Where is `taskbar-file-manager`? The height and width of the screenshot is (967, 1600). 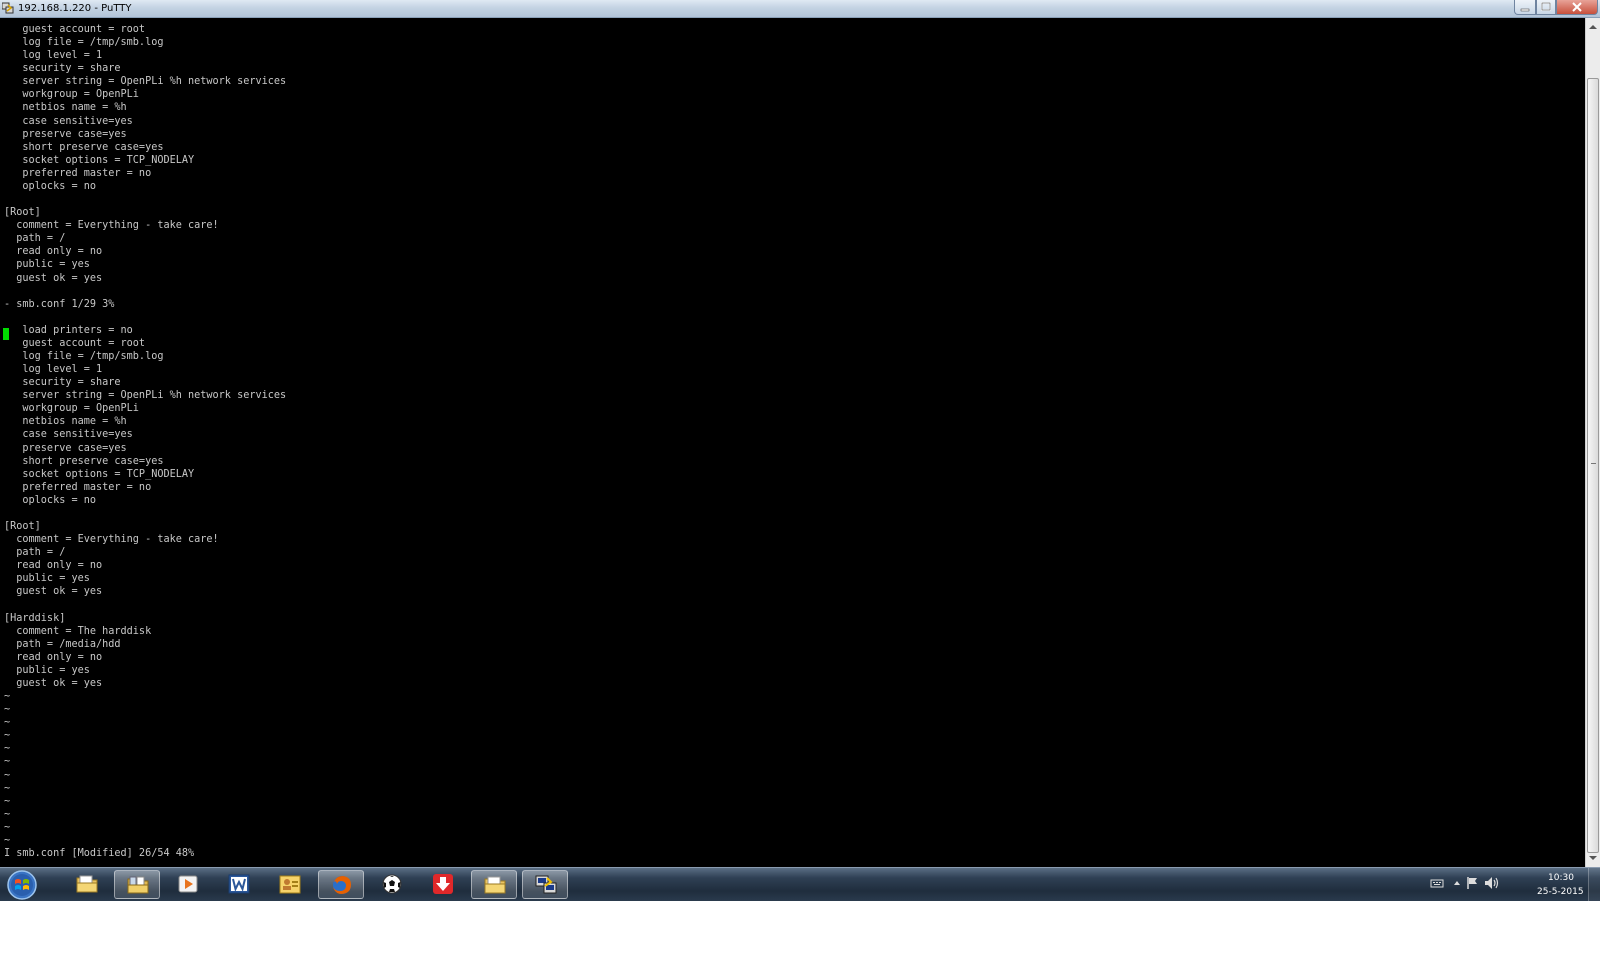
taskbar-file-manager is located at coordinates (494, 884).